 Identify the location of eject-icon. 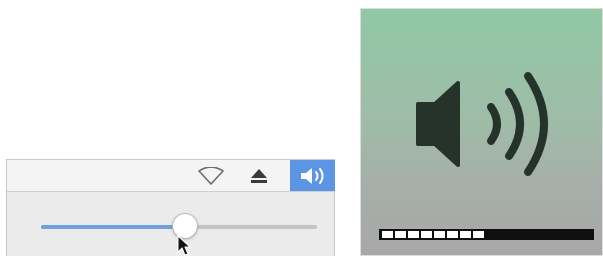
(259, 175).